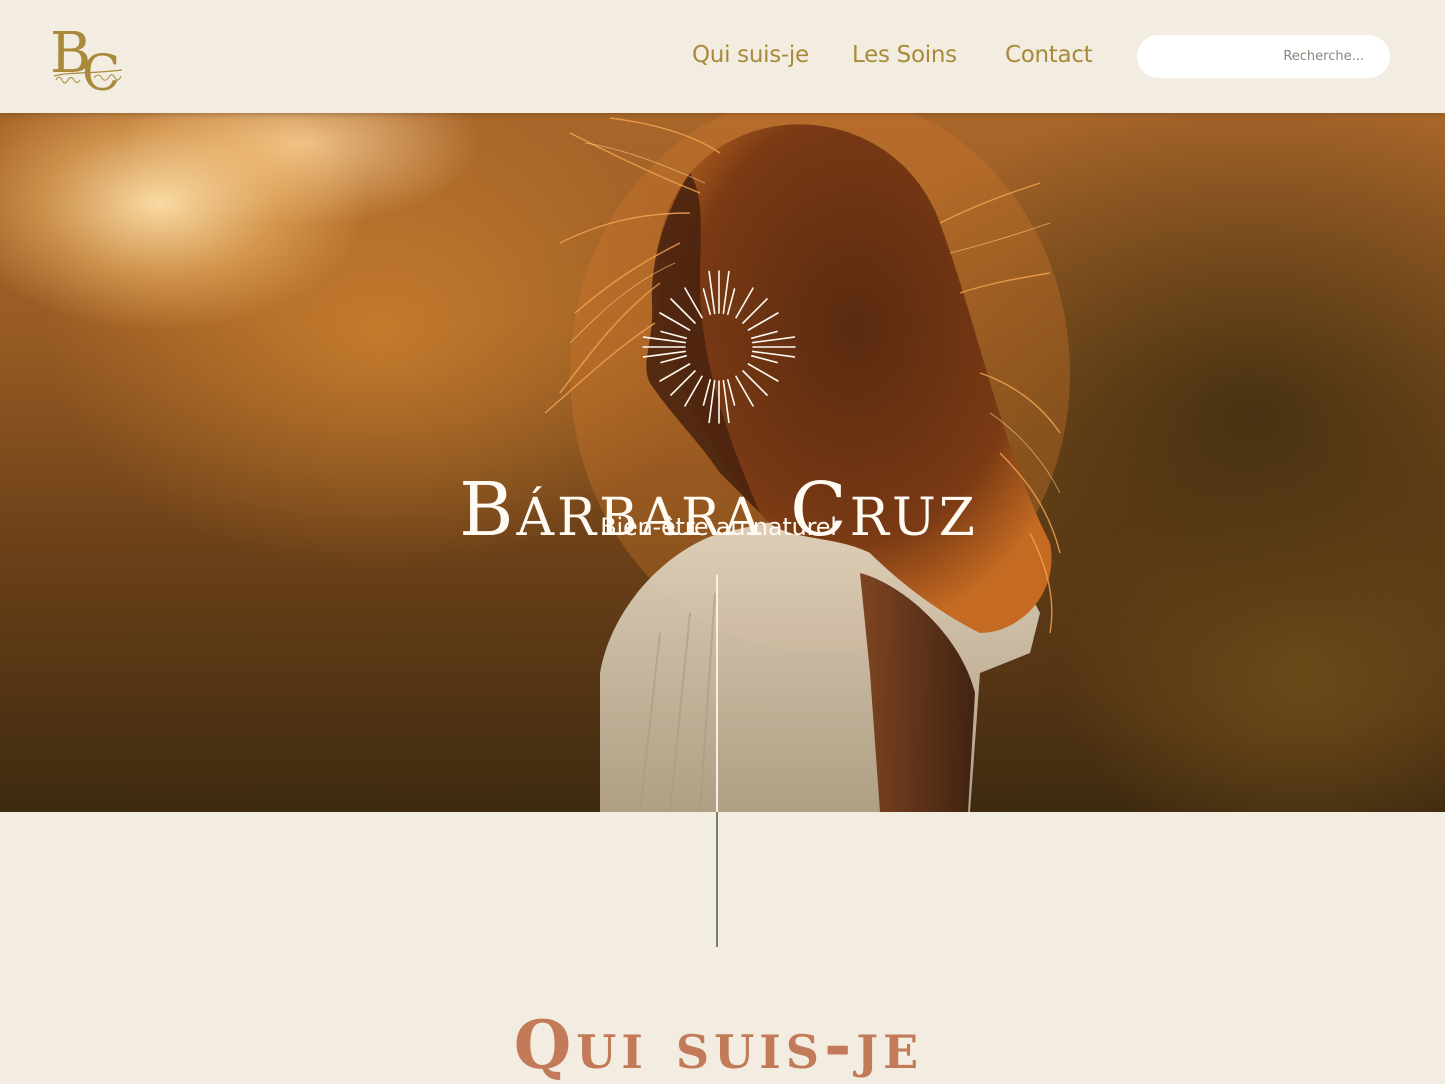 The width and height of the screenshot is (1445, 1084). Describe the element at coordinates (719, 347) in the screenshot. I see `sun-burst-icon` at that location.